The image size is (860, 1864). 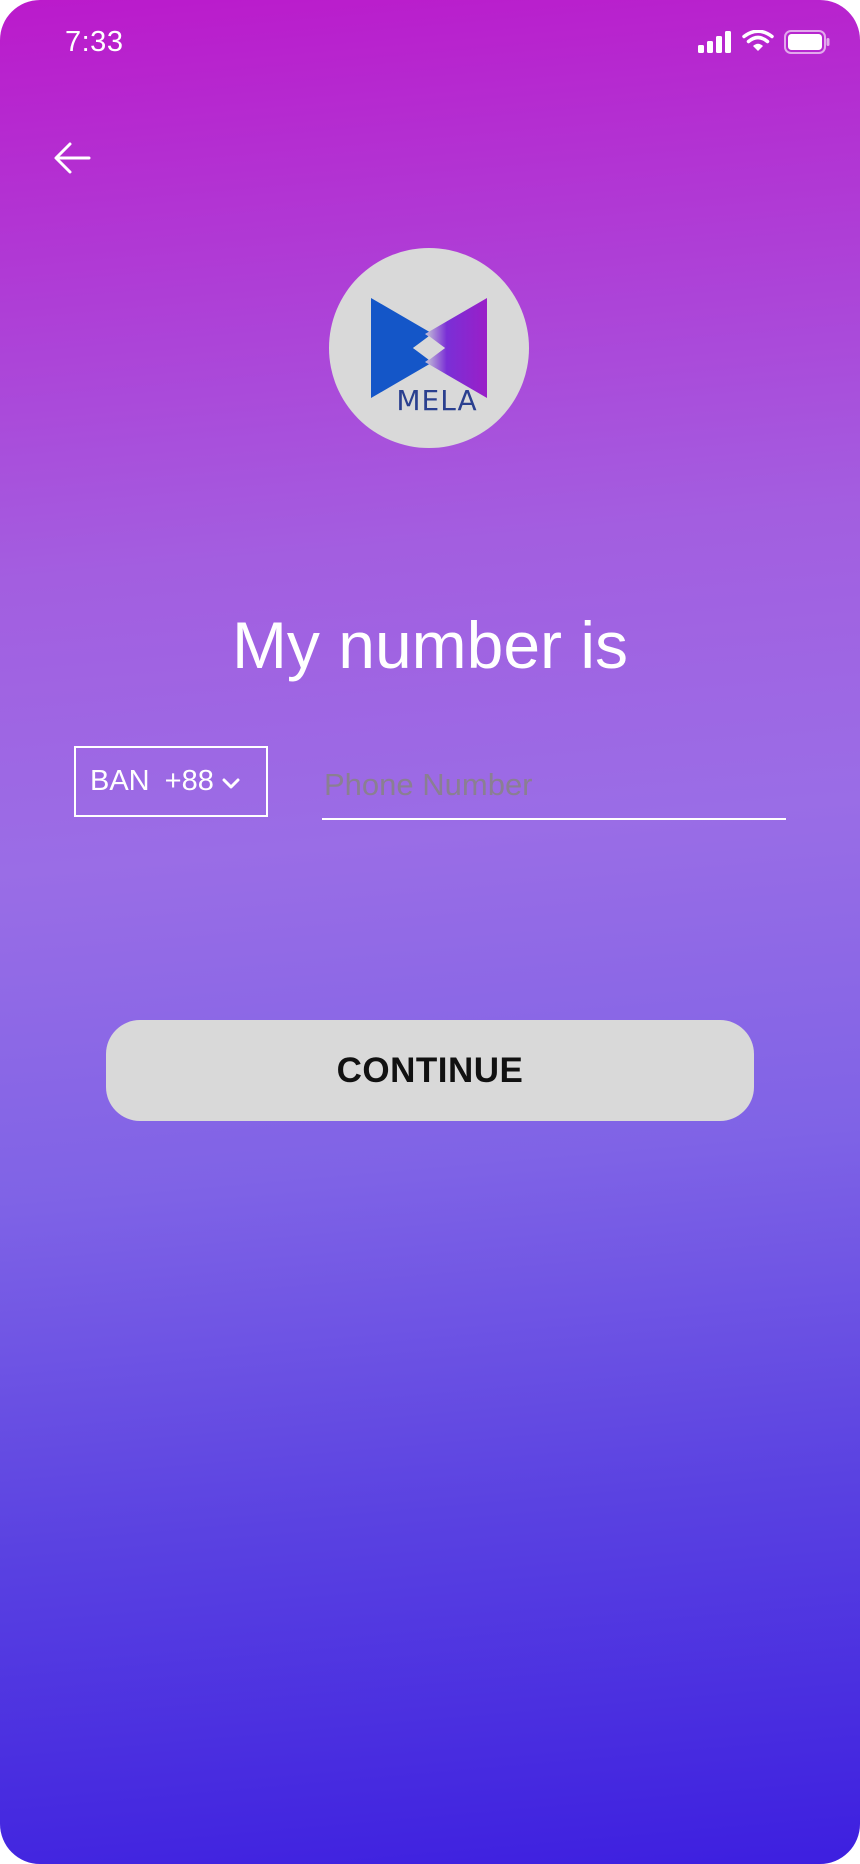 I want to click on continue-button: CONTINUE, so click(x=430, y=1070).